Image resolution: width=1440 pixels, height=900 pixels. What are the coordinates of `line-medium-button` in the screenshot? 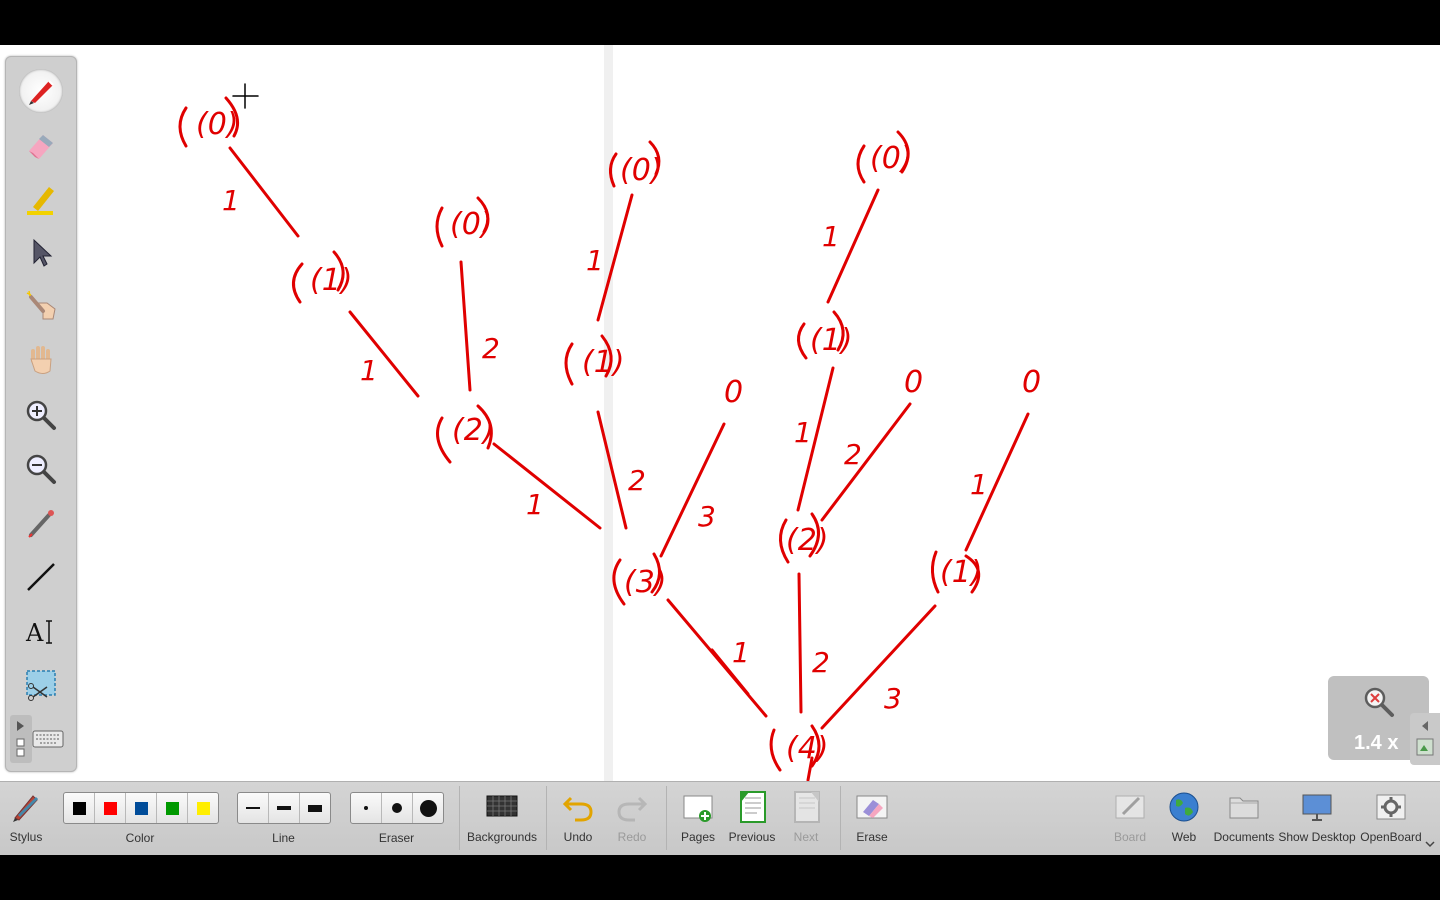 It's located at (284, 808).